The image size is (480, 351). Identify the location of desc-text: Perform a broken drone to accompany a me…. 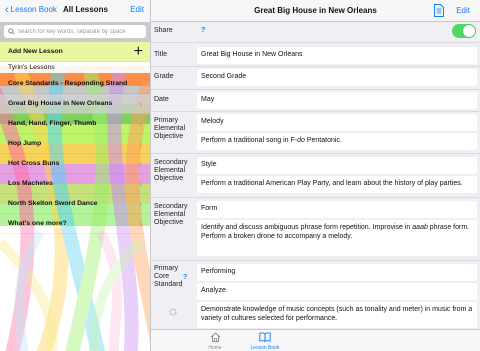
(277, 236).